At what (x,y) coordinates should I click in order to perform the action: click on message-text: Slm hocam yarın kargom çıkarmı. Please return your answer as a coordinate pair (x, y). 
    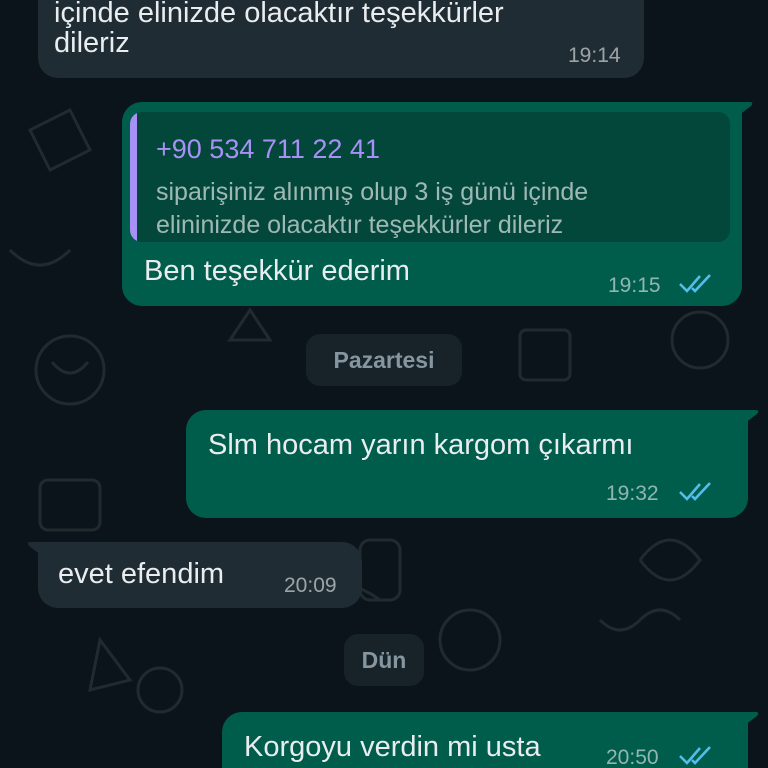
    Looking at the image, I should click on (421, 445).